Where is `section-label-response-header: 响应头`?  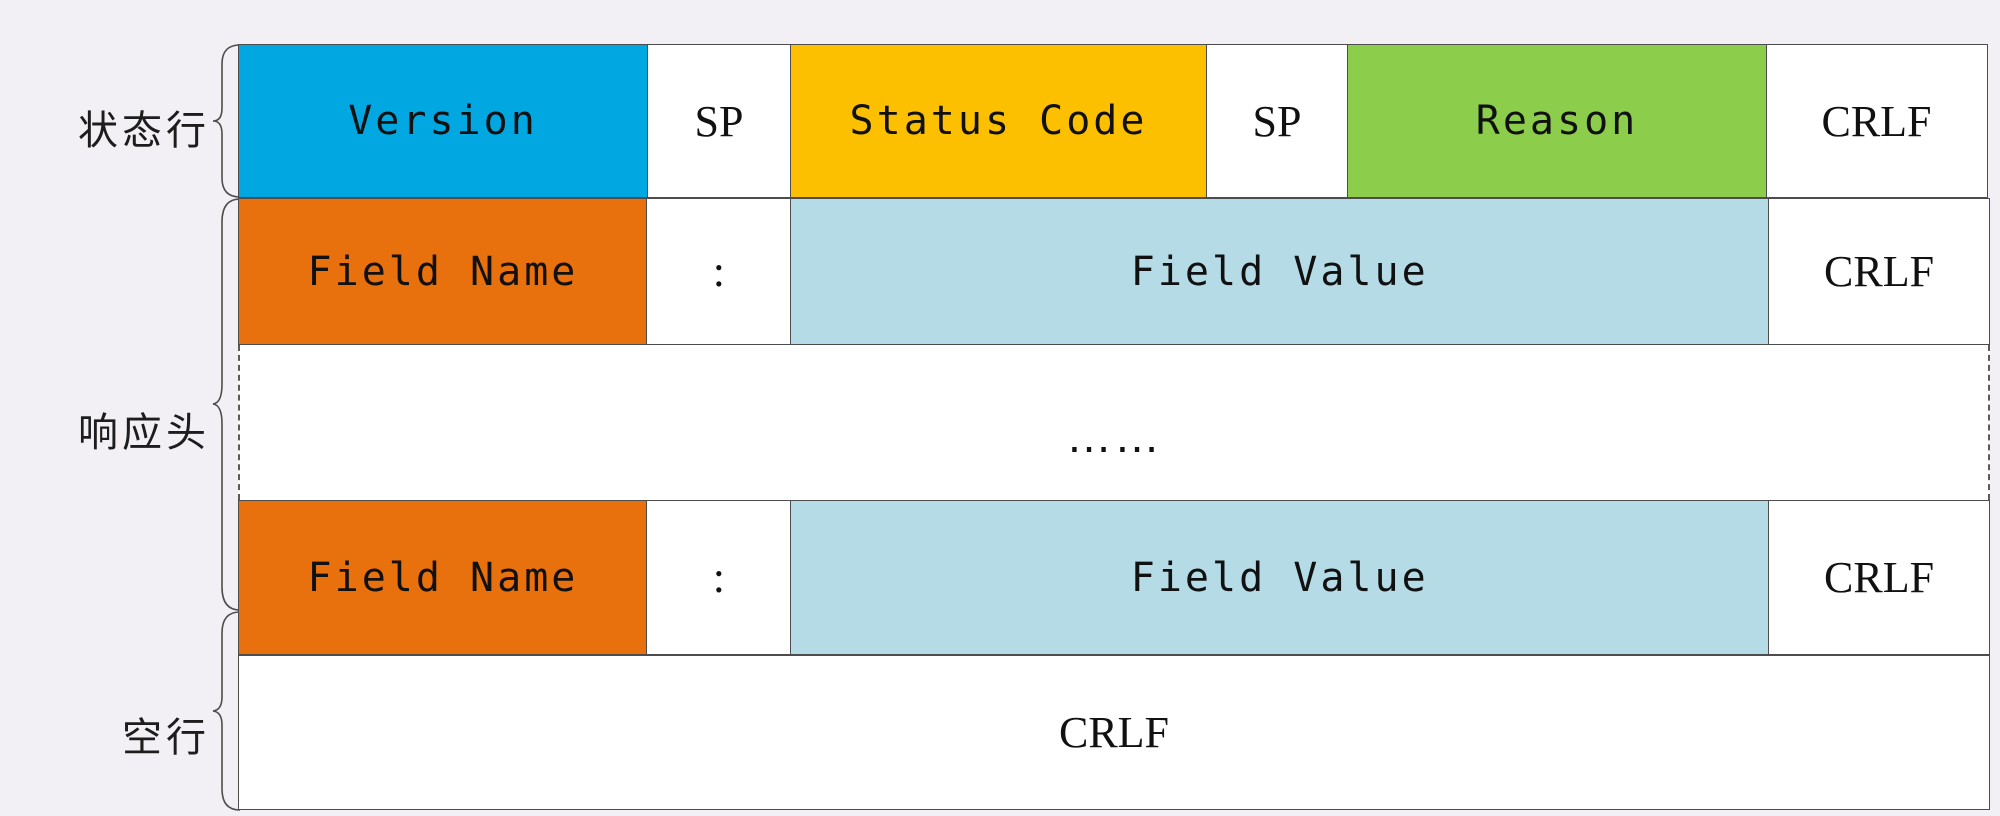 section-label-response-header: 响应头 is located at coordinates (144, 433).